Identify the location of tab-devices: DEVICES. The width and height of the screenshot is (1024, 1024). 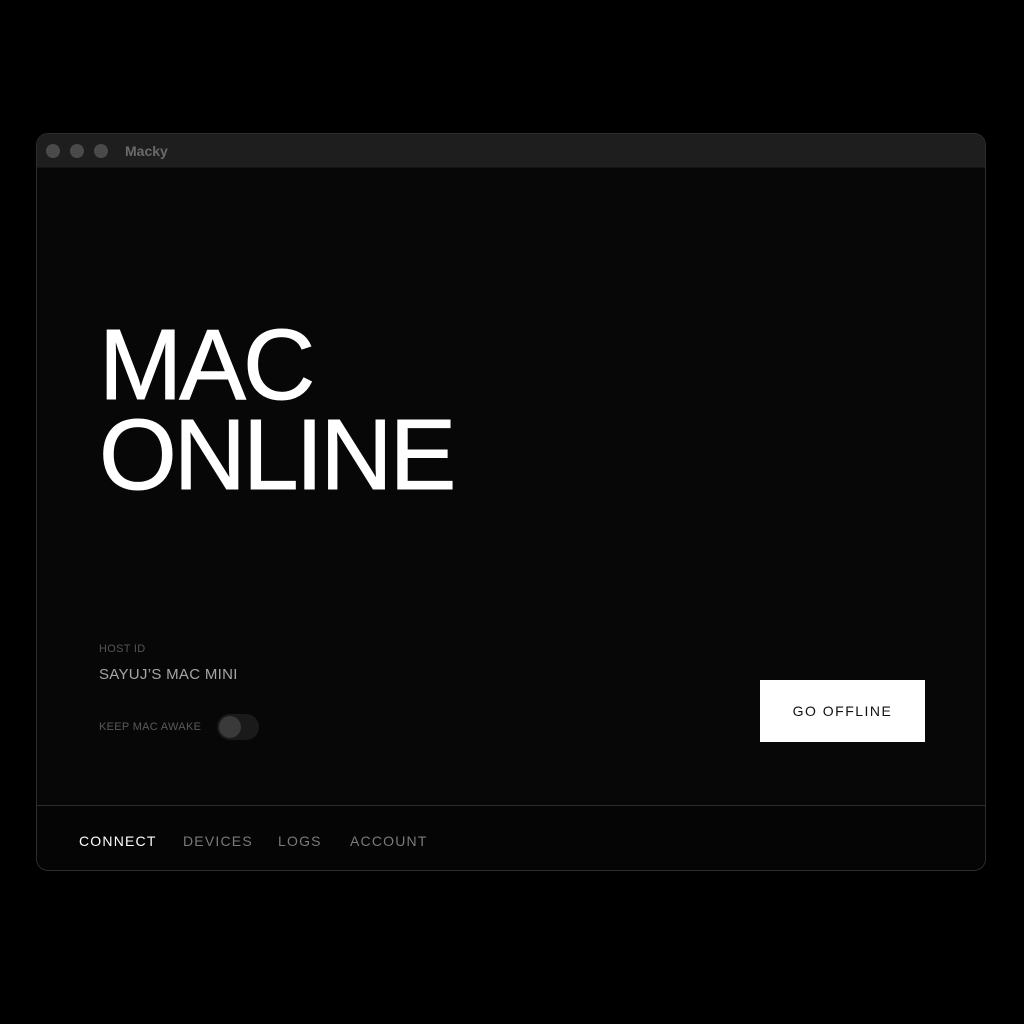
(218, 841).